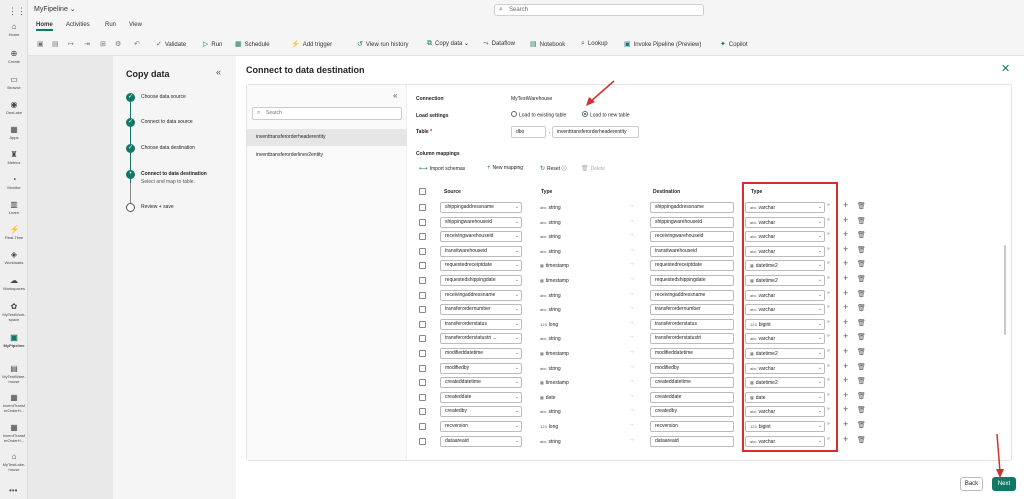 This screenshot has height=499, width=1024. What do you see at coordinates (481, 310) in the screenshot?
I see `source-column-dropdown: transferordernumber ⌄` at bounding box center [481, 310].